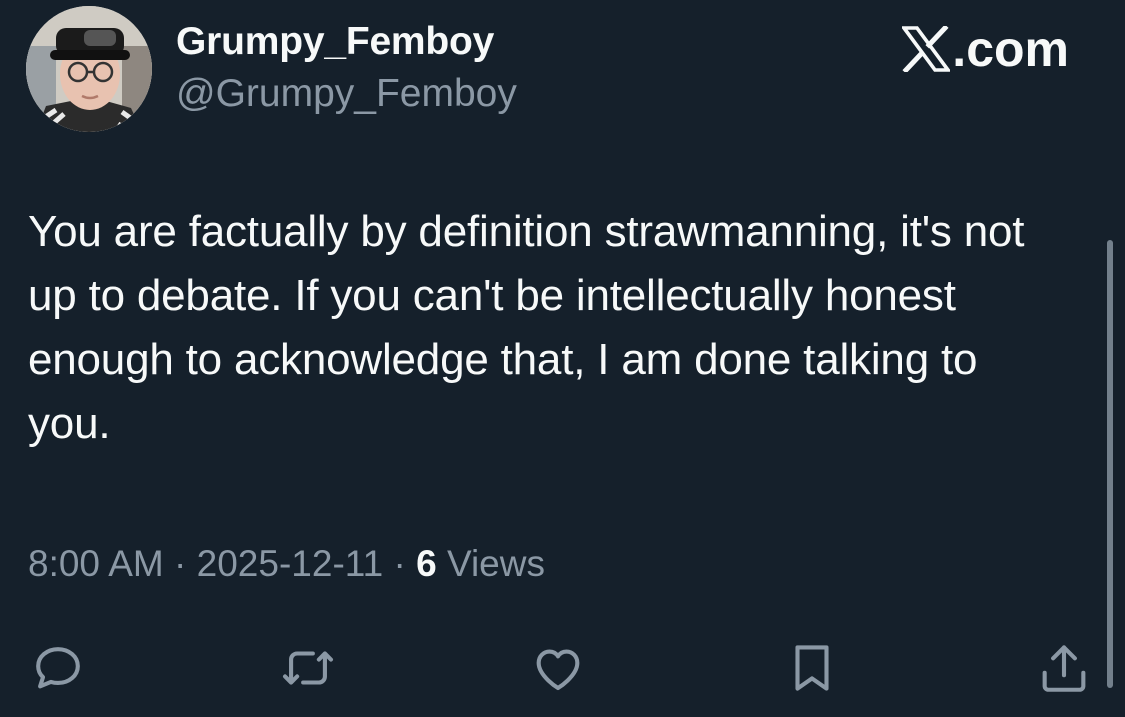 The image size is (1125, 717). I want to click on action-bar, so click(562, 665).